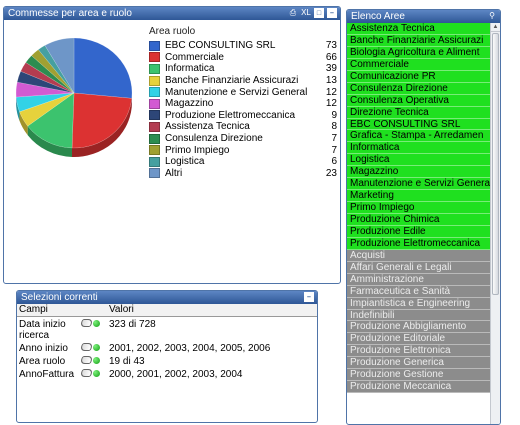 The width and height of the screenshot is (520, 425). What do you see at coordinates (243, 150) in the screenshot?
I see `legend-item: Primo Impiego 7` at bounding box center [243, 150].